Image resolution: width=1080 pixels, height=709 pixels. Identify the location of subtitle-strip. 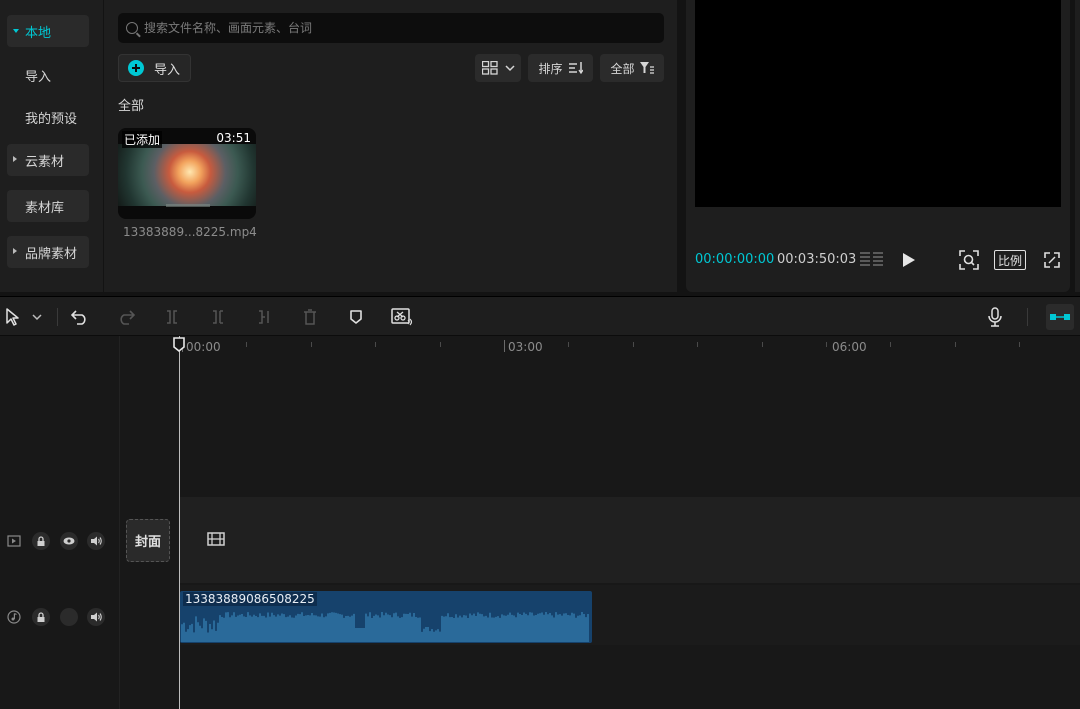
(188, 205).